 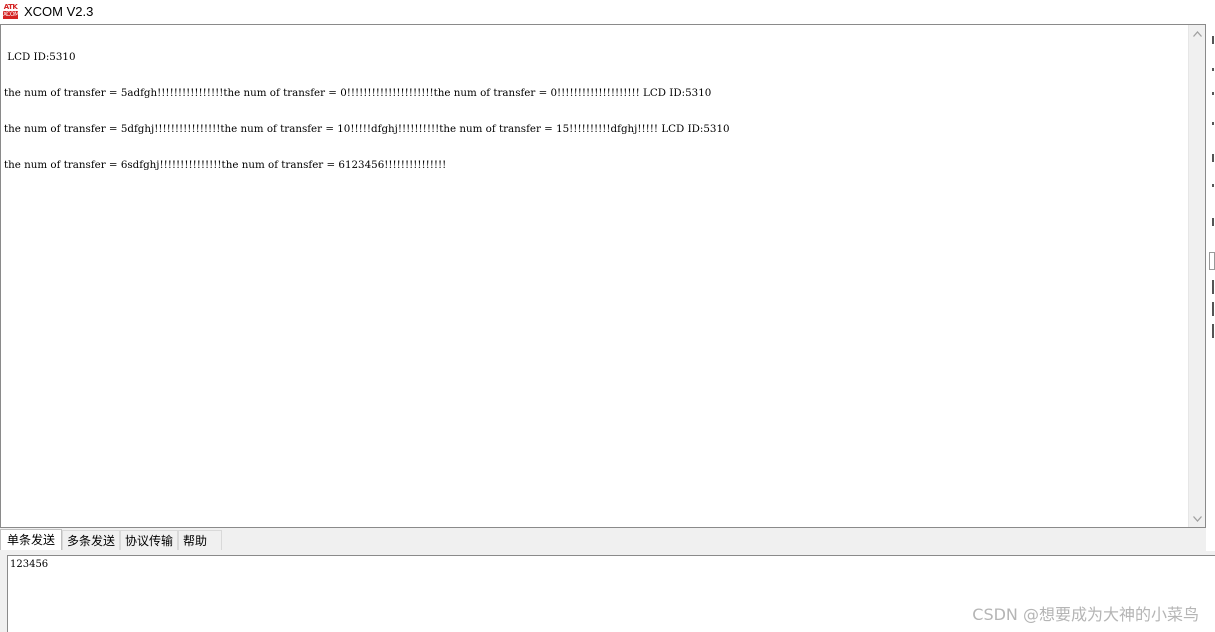 What do you see at coordinates (40, 57) in the screenshot?
I see `receive-line: LCD ID:5310` at bounding box center [40, 57].